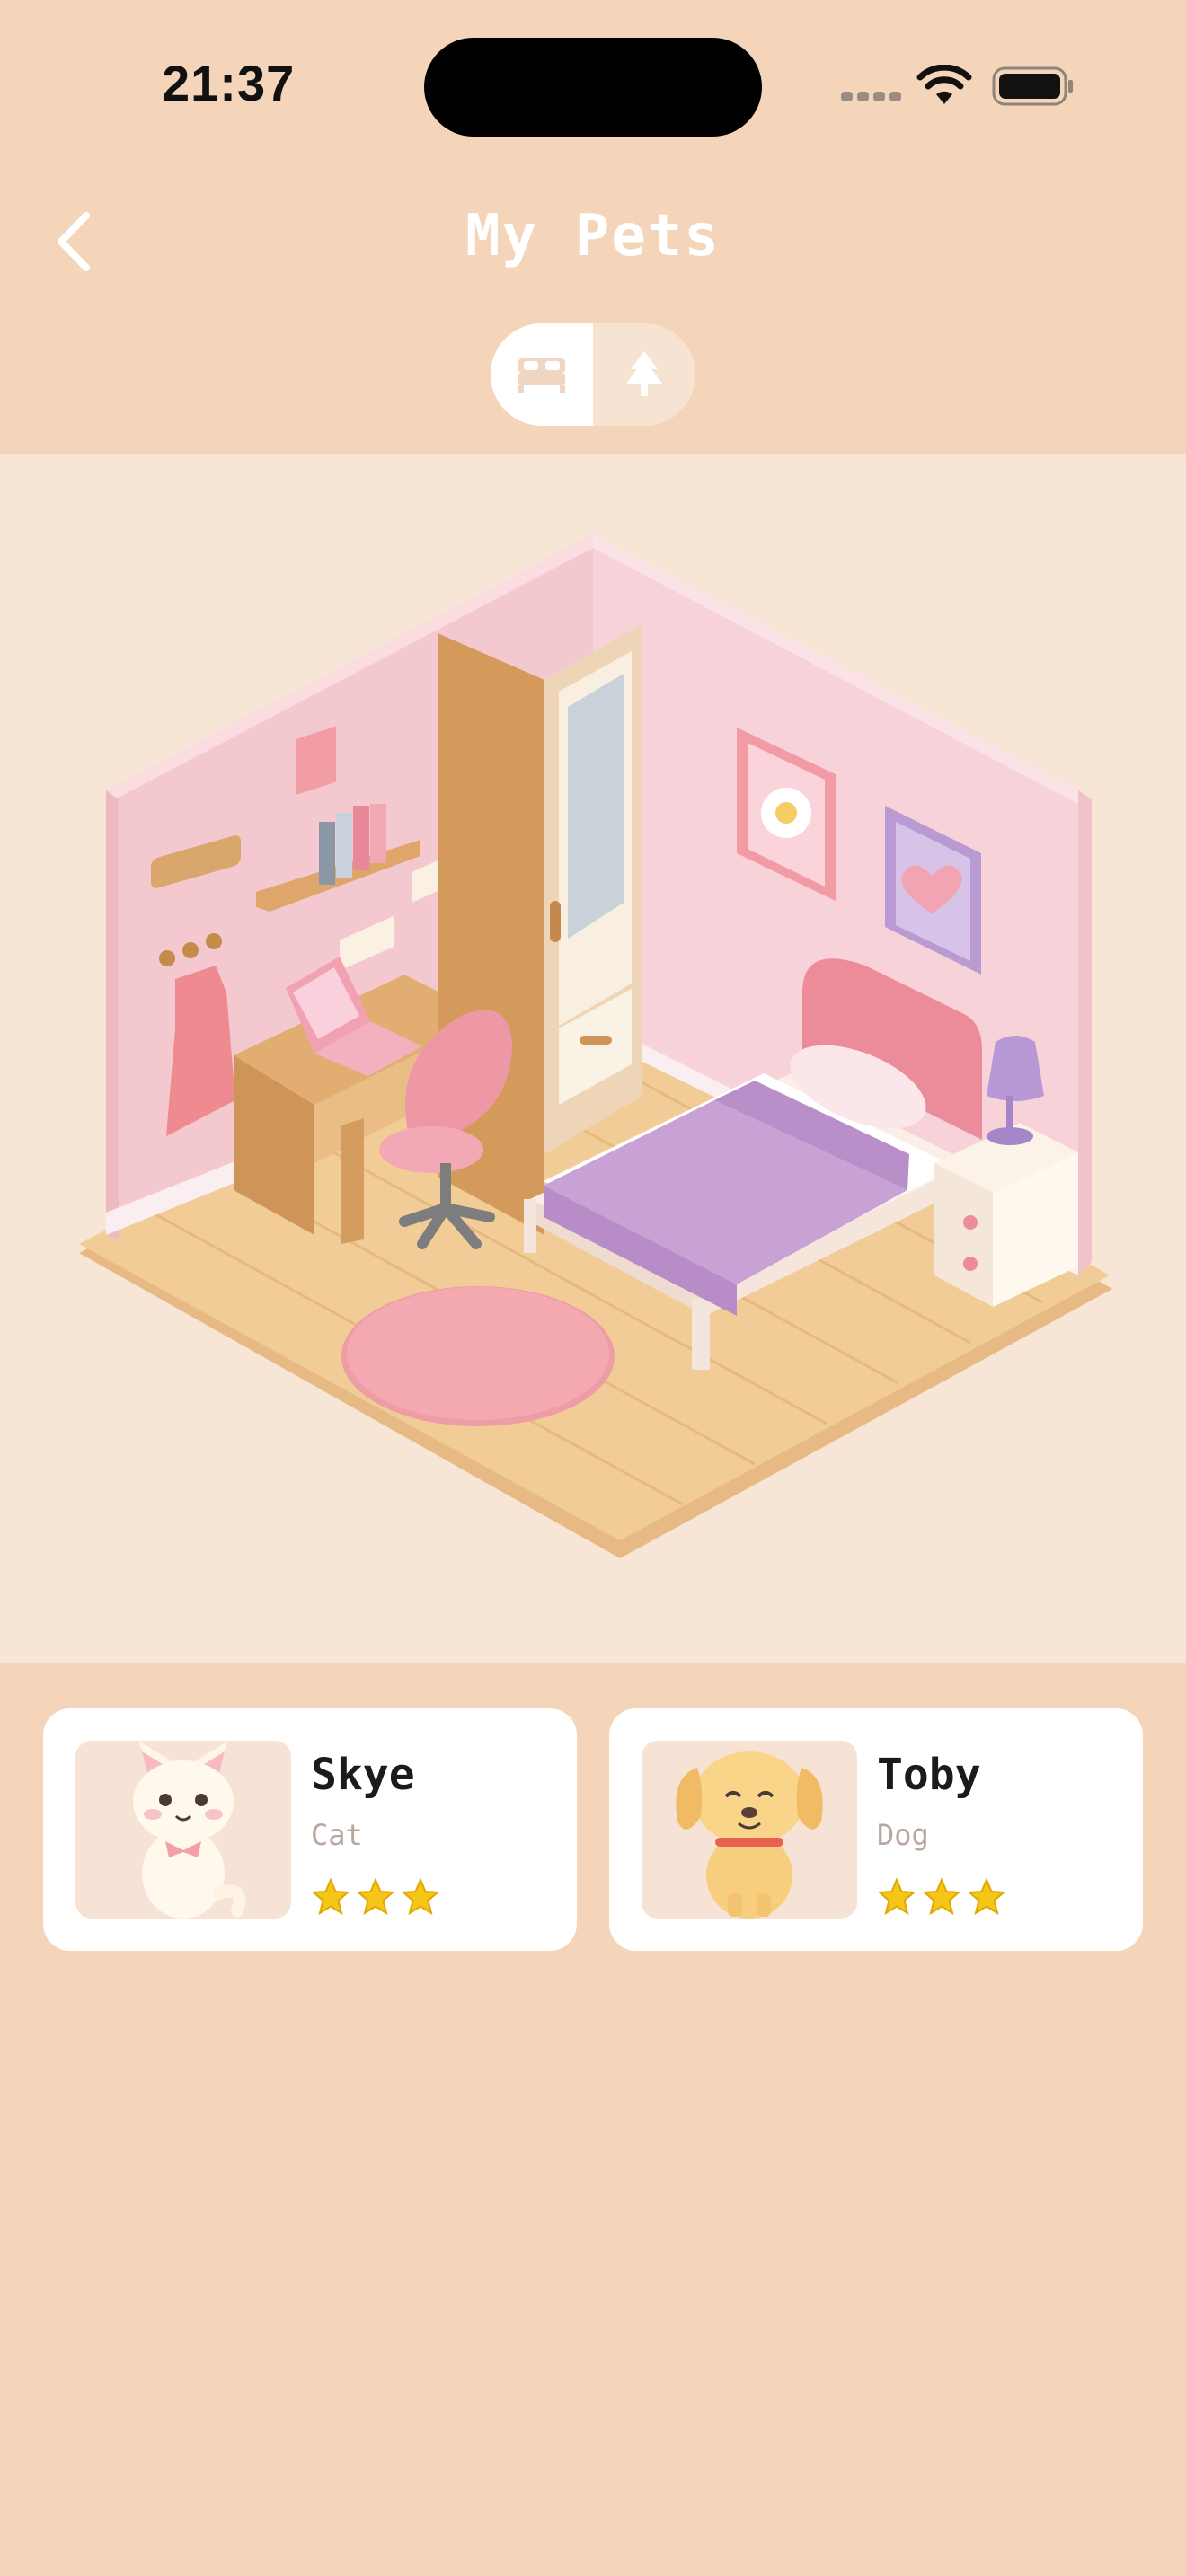 The width and height of the screenshot is (1186, 2576). I want to click on battery-icon, so click(1032, 86).